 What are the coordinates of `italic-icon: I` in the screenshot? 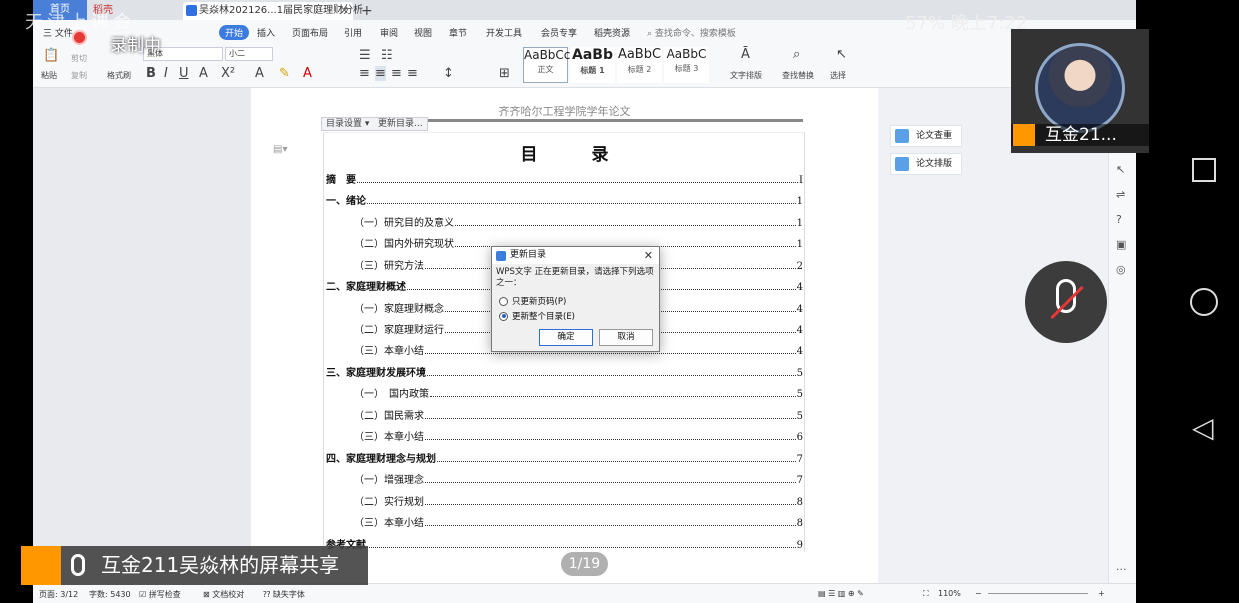 It's located at (166, 73).